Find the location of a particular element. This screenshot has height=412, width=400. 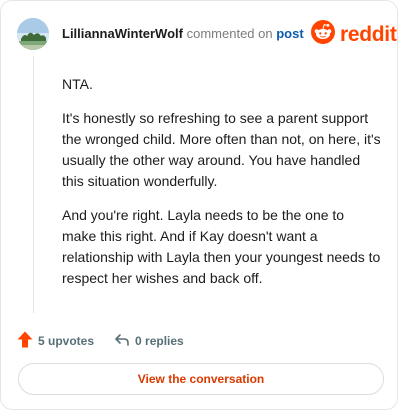

view-conversation-button: View the conversation is located at coordinates (201, 379).